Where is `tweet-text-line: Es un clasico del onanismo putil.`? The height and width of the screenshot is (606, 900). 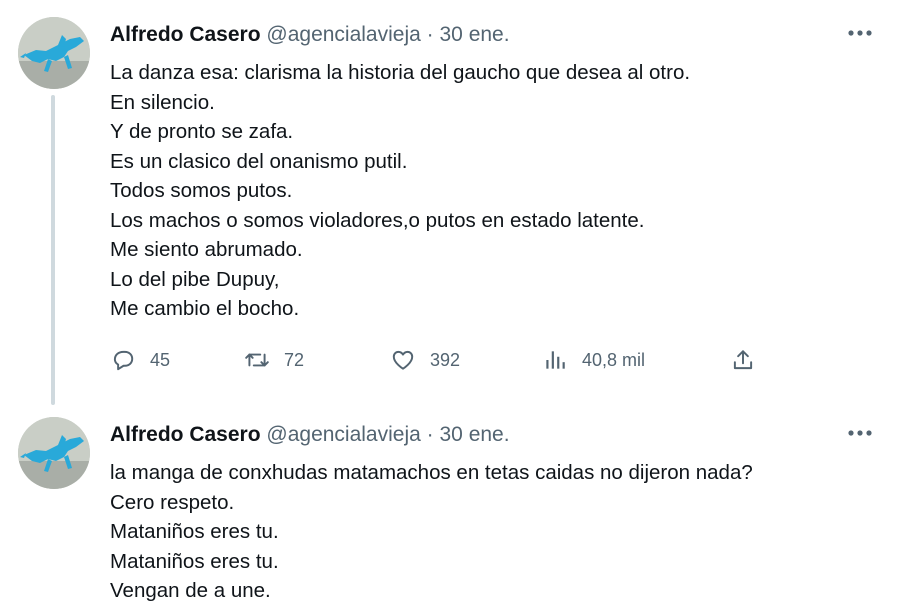 tweet-text-line: Es un clasico del onanismo putil. is located at coordinates (259, 161).